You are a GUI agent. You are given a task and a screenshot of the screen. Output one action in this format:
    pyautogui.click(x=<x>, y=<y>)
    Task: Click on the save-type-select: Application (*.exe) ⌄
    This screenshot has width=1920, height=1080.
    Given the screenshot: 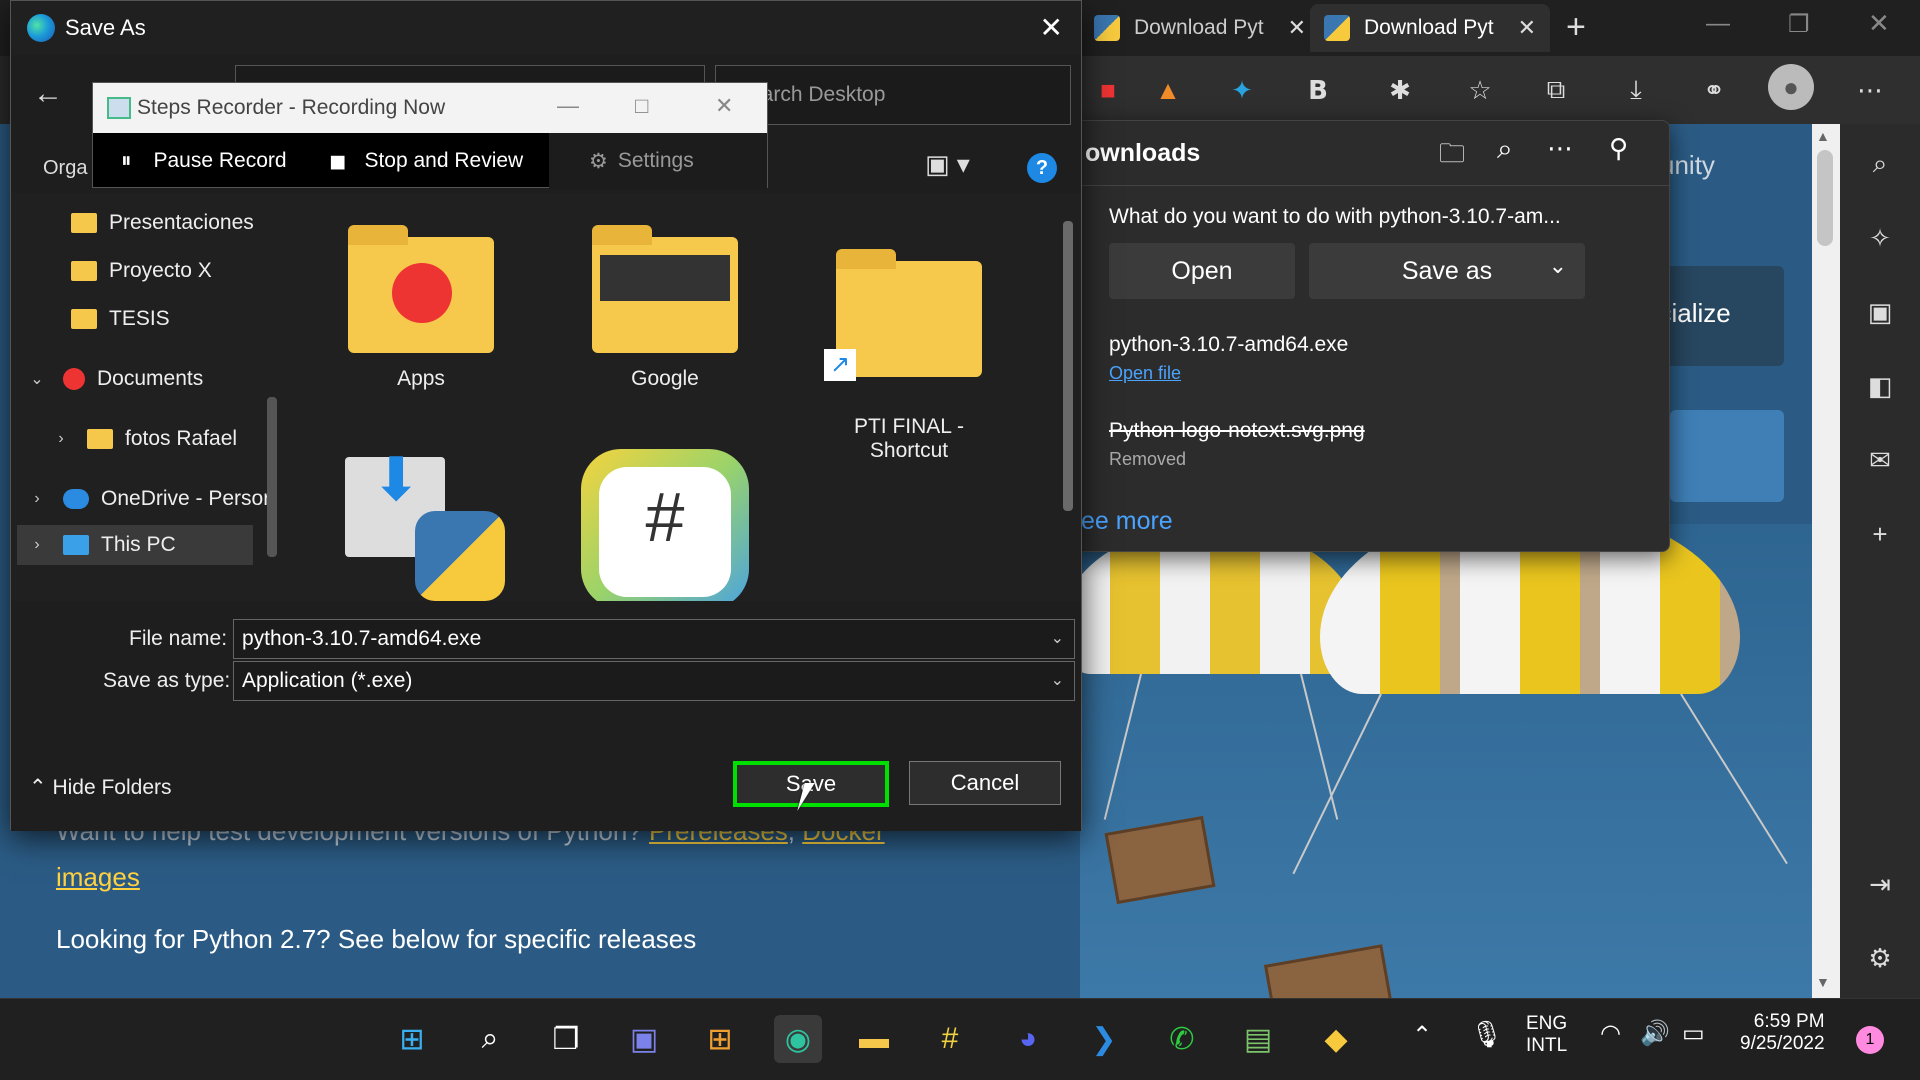 What is the action you would take?
    pyautogui.click(x=654, y=681)
    